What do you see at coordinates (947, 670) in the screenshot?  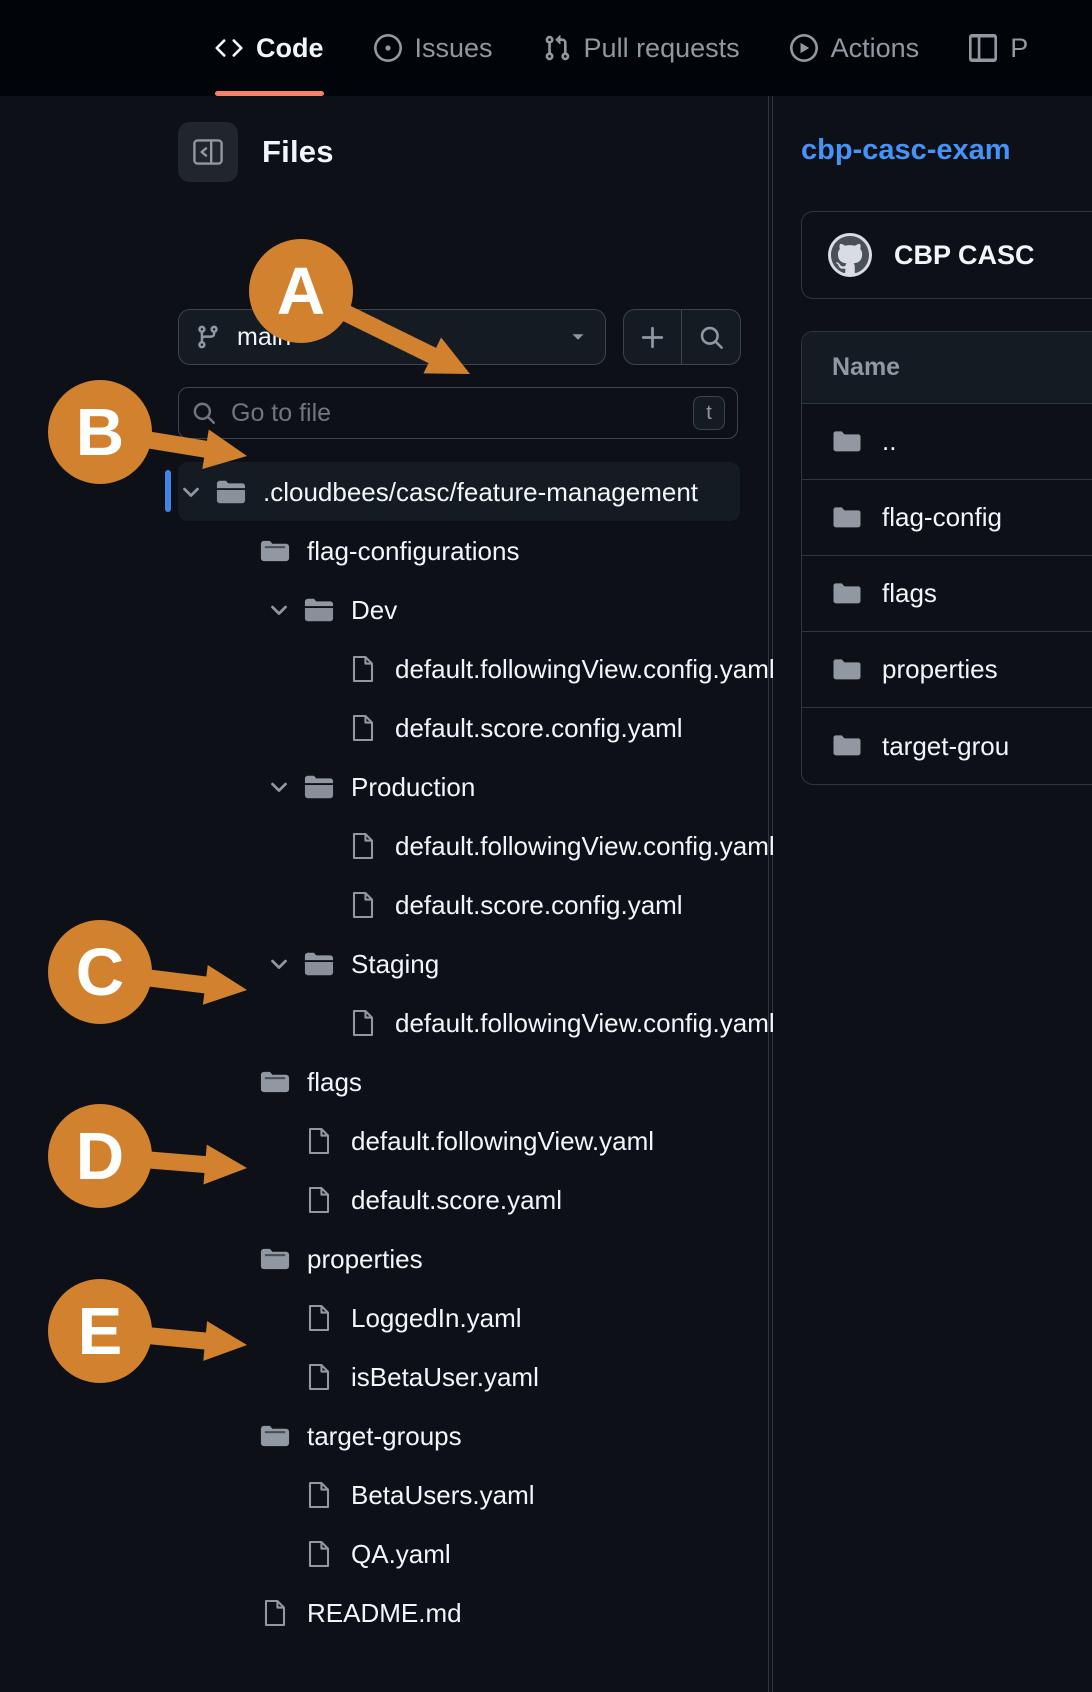 I see `table-row: properties` at bounding box center [947, 670].